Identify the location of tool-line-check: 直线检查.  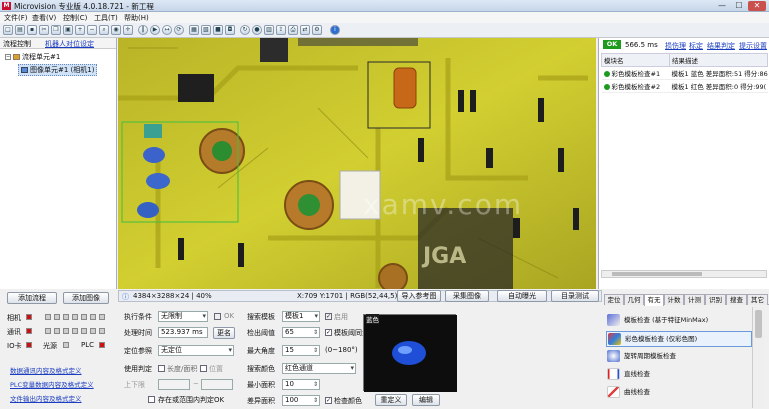
(679, 375).